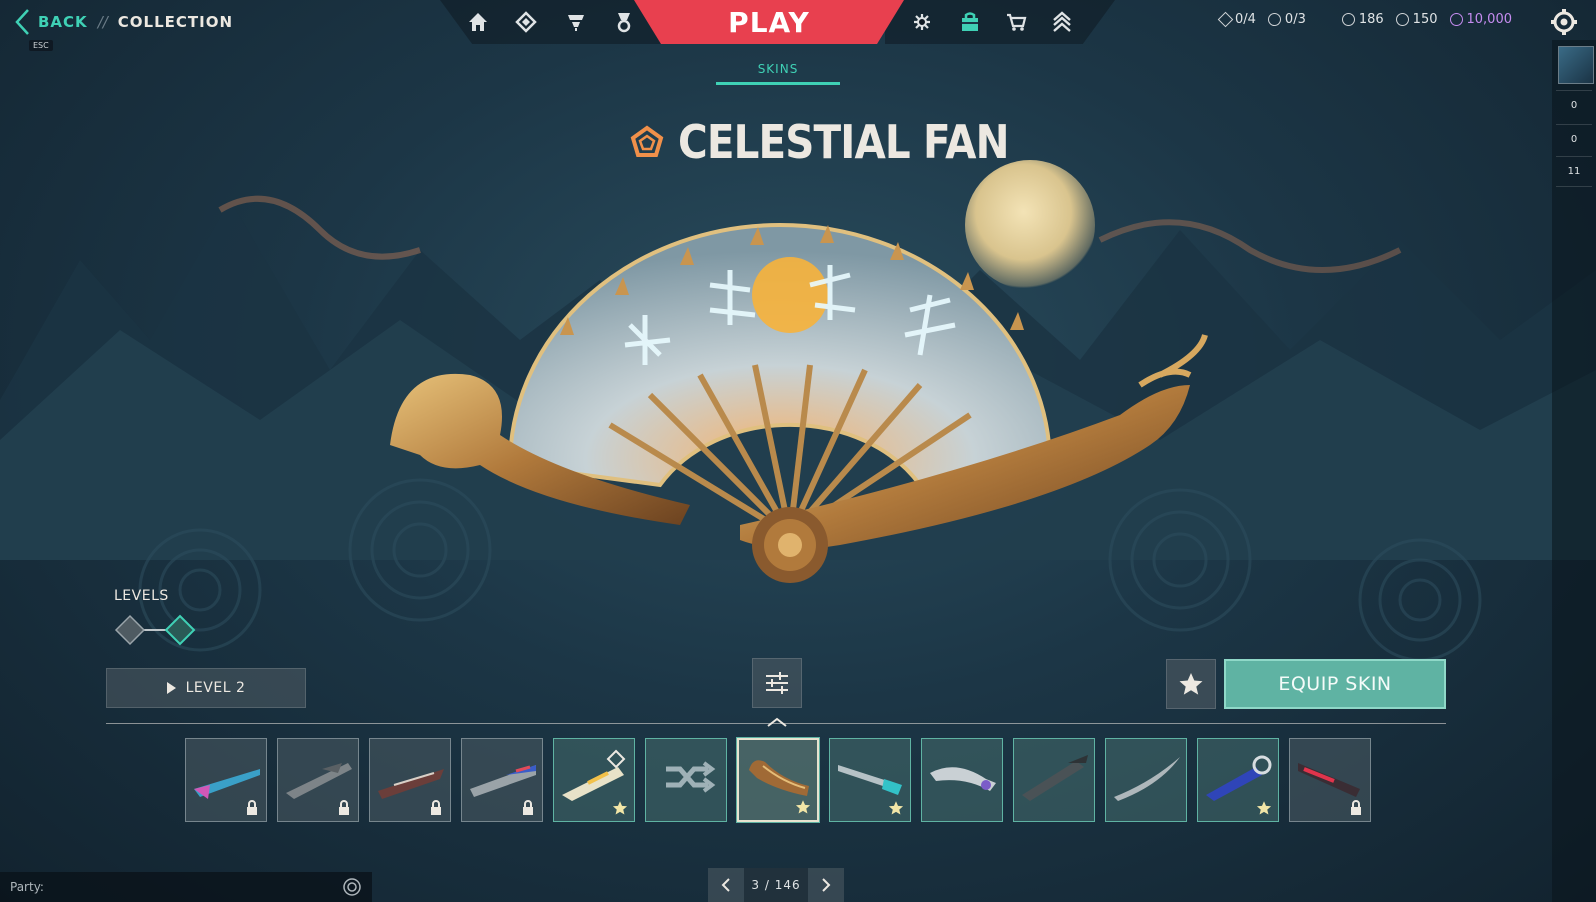 The image size is (1596, 902). I want to click on party-chat-icon, so click(352, 887).